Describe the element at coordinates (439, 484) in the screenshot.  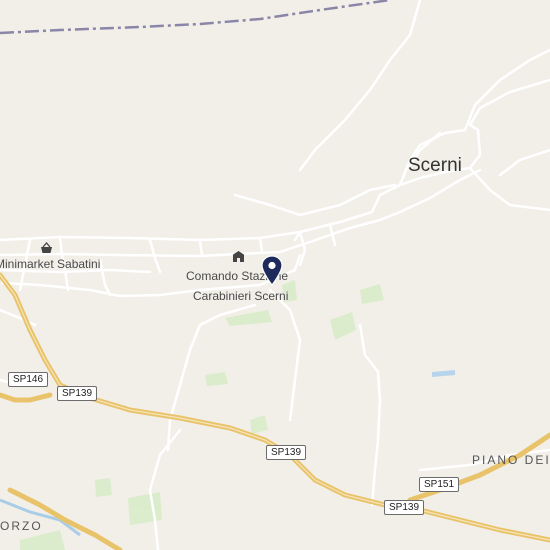
I see `road-shield-sp151: SP151` at that location.